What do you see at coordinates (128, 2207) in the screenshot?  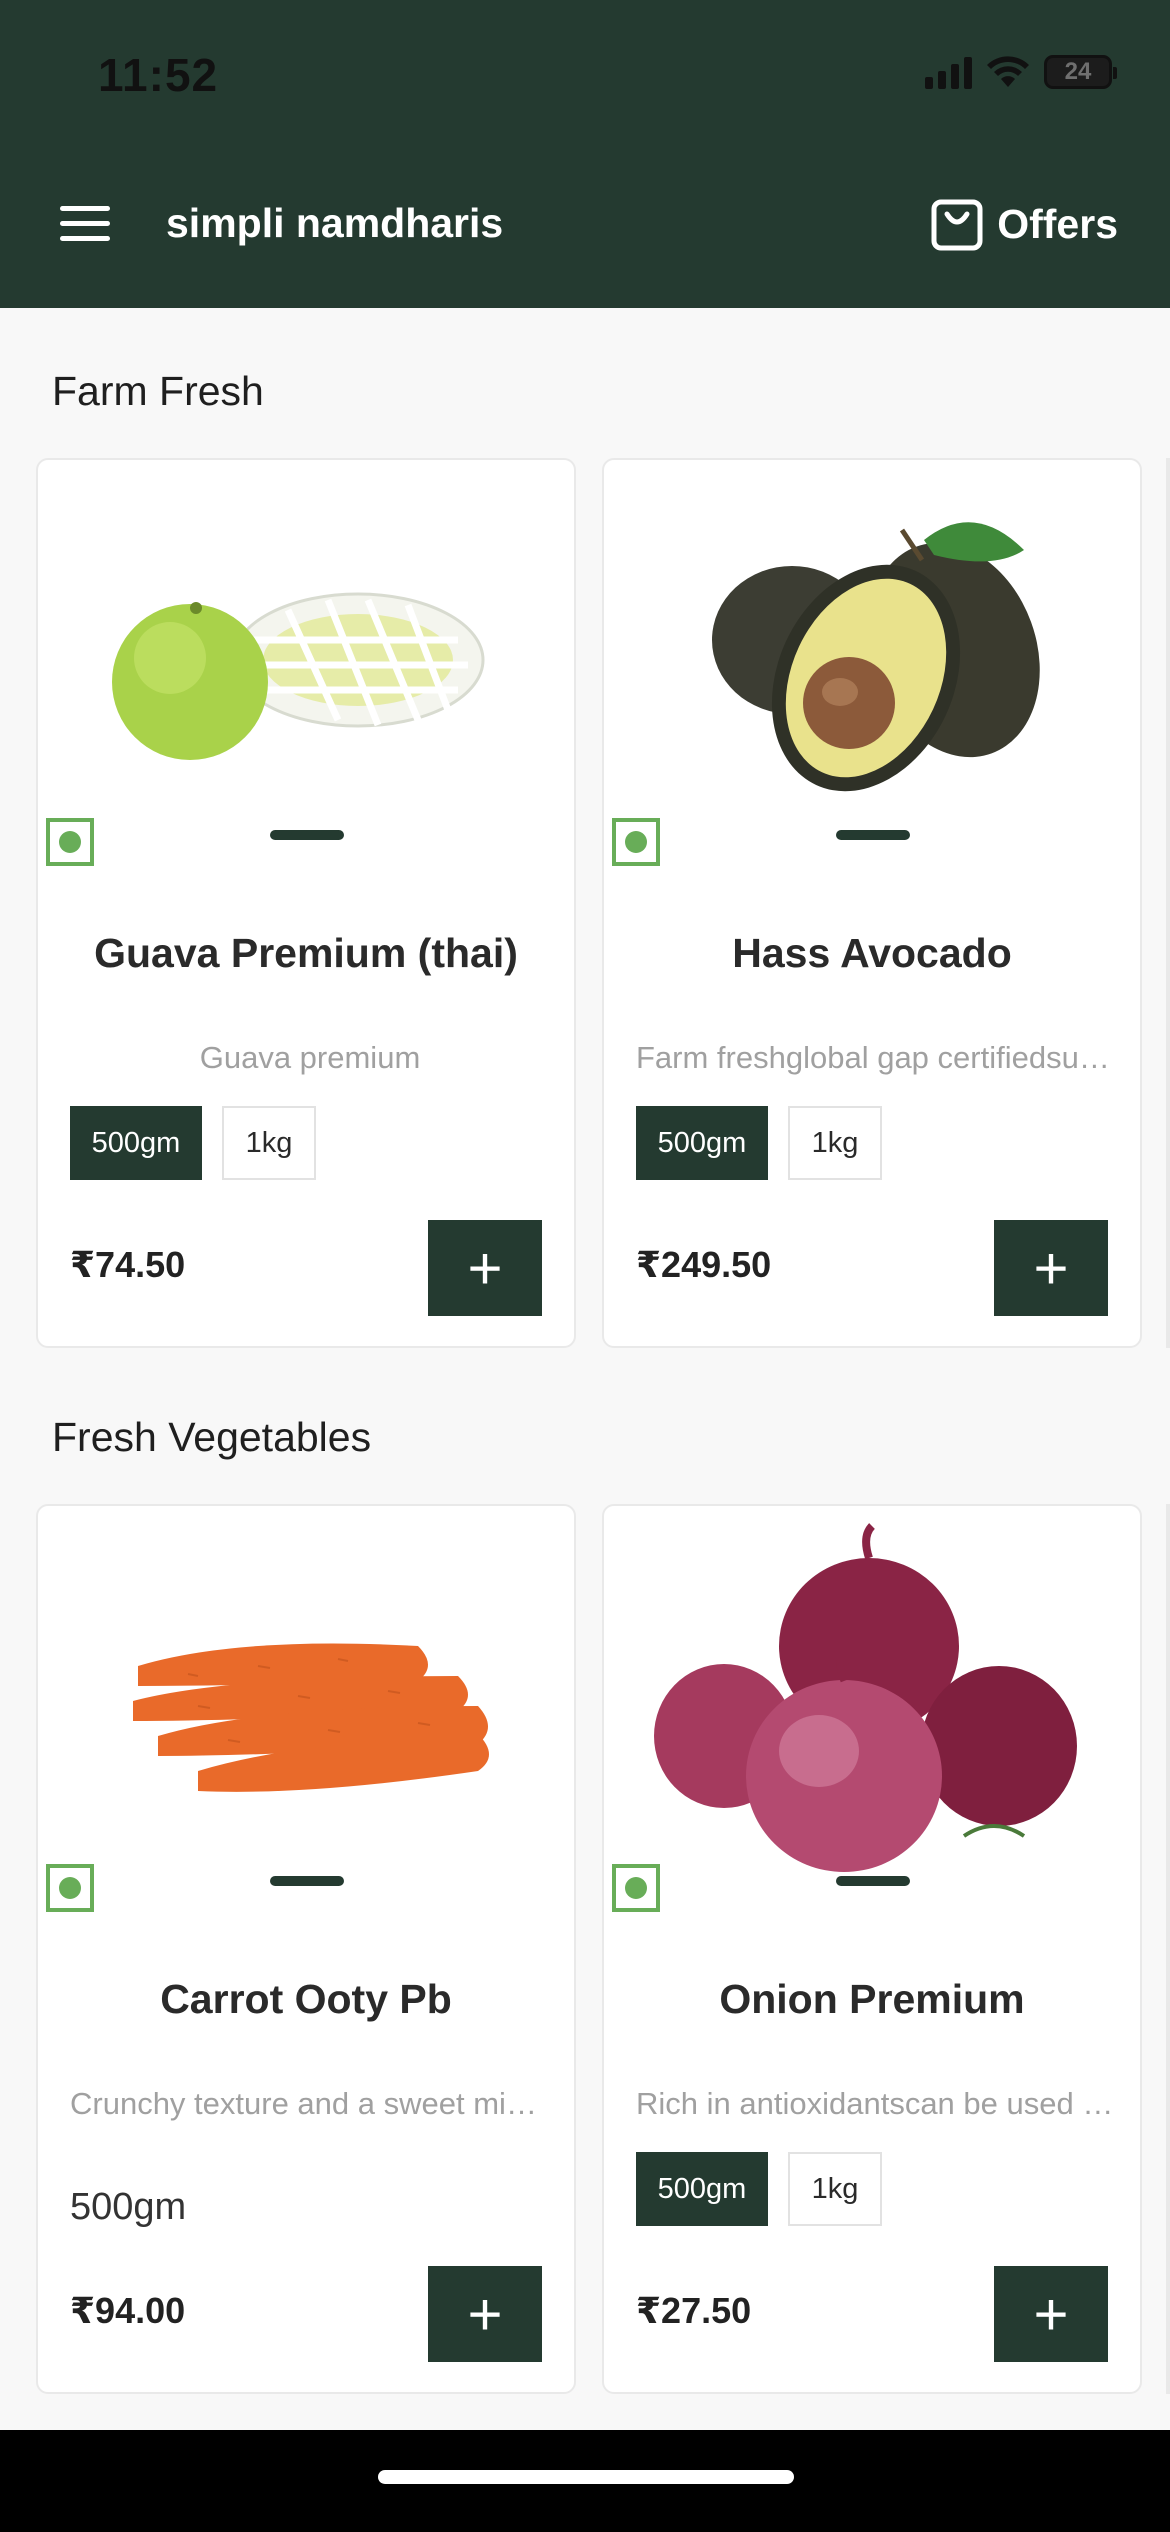 I see `product-size: 500gm` at bounding box center [128, 2207].